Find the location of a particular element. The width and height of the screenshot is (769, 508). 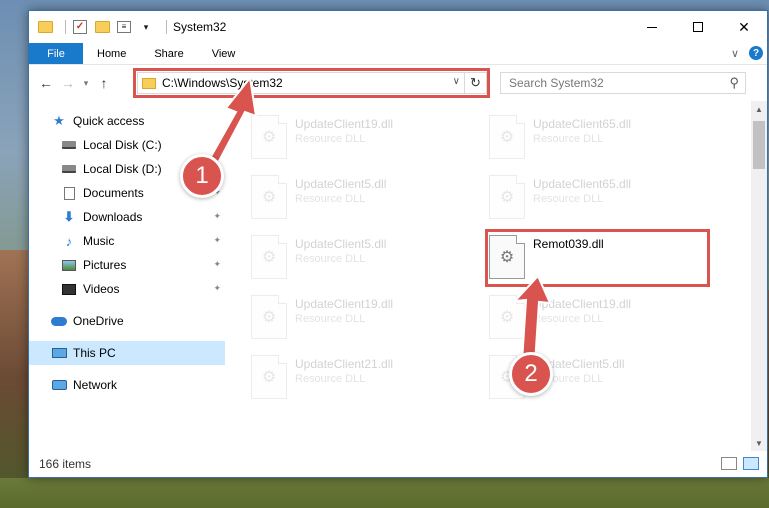

network-icon is located at coordinates (59, 385).